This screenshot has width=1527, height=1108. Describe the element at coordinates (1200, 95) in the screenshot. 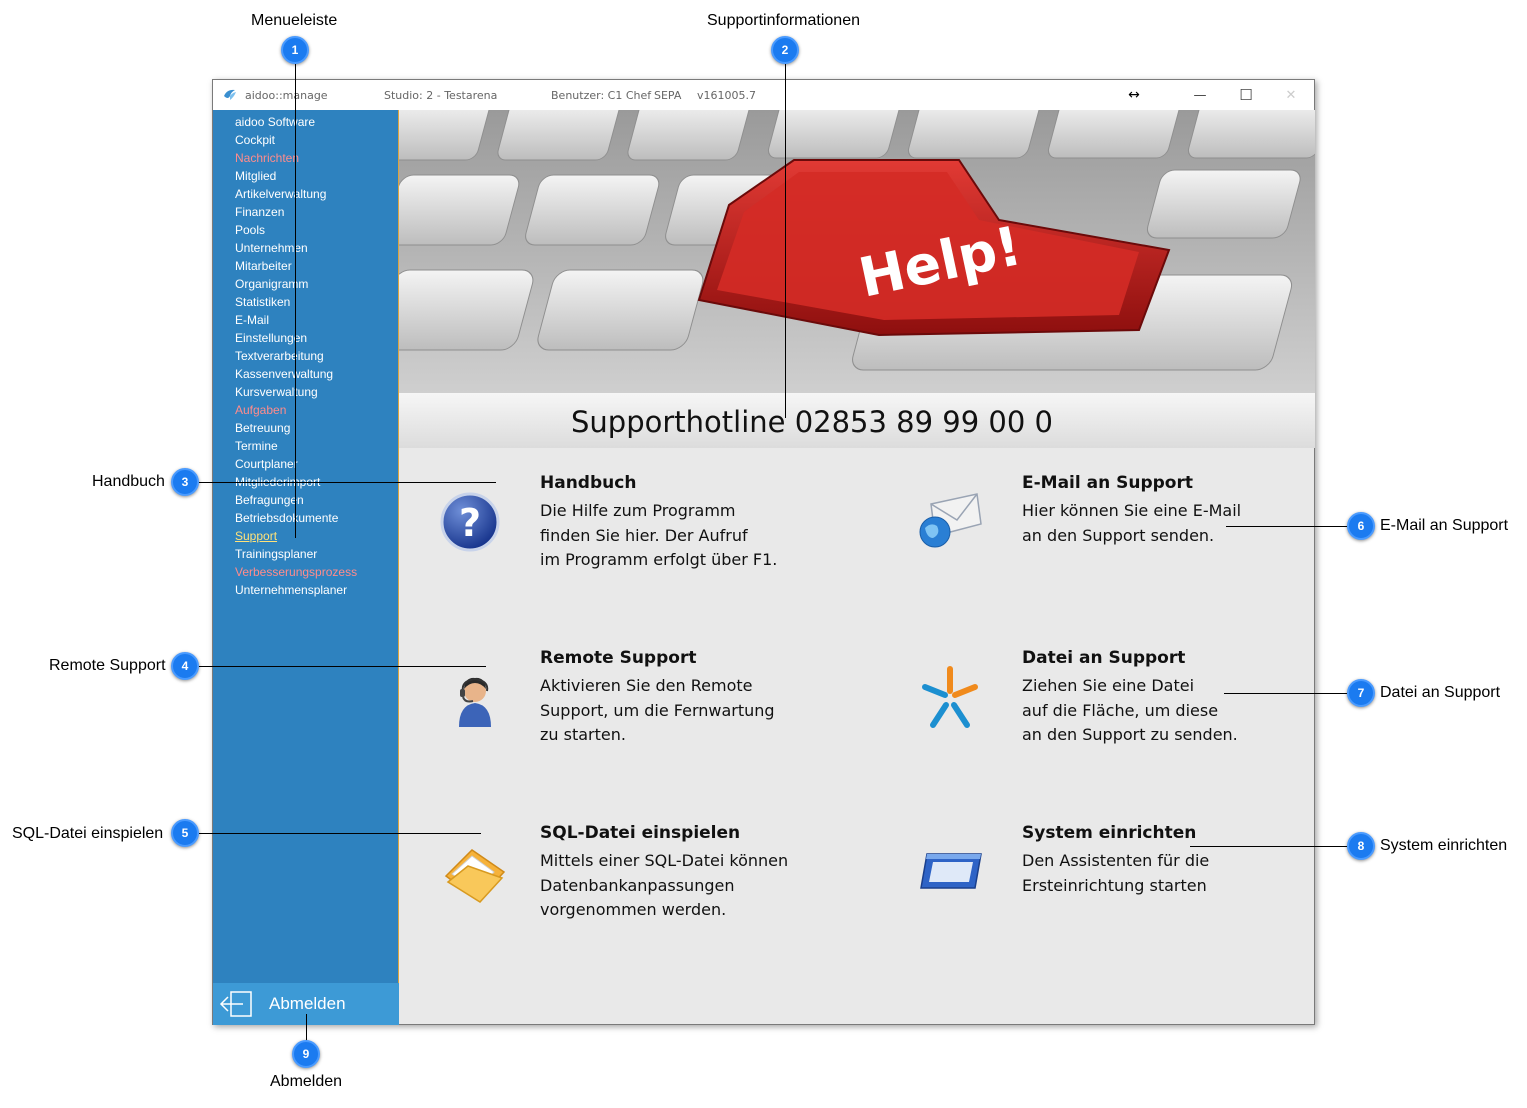

I see `minimize-button: —` at that location.